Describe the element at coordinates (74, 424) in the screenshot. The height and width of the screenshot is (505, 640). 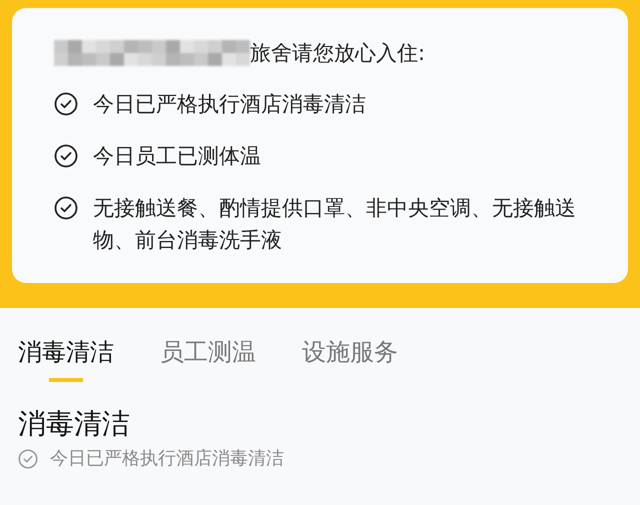
I see `section-title: 消毒清洁` at that location.